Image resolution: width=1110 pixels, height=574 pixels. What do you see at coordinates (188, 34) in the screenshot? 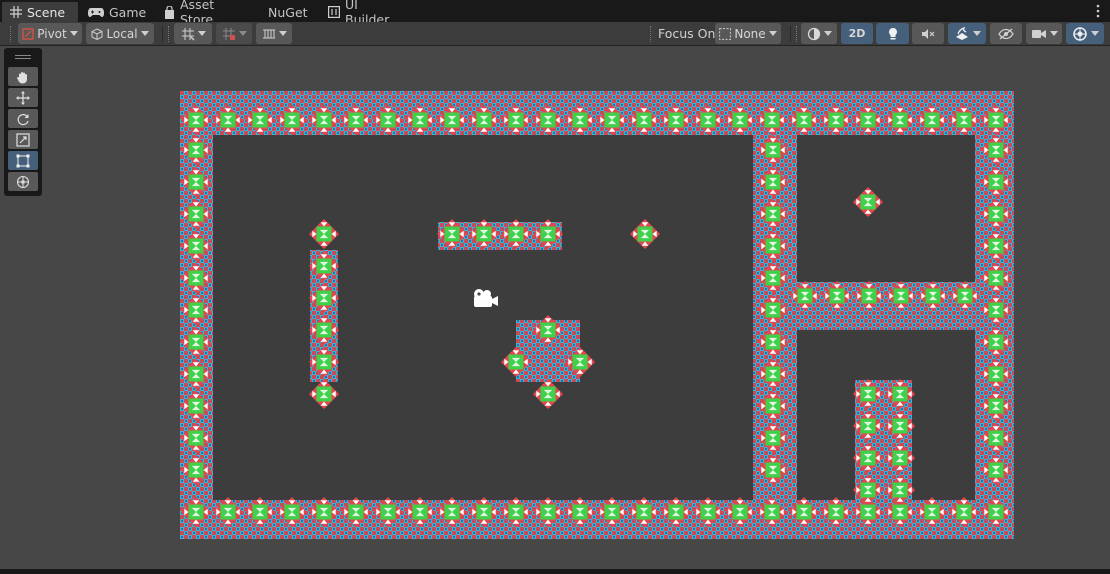
I see `grid-snap-icon` at bounding box center [188, 34].